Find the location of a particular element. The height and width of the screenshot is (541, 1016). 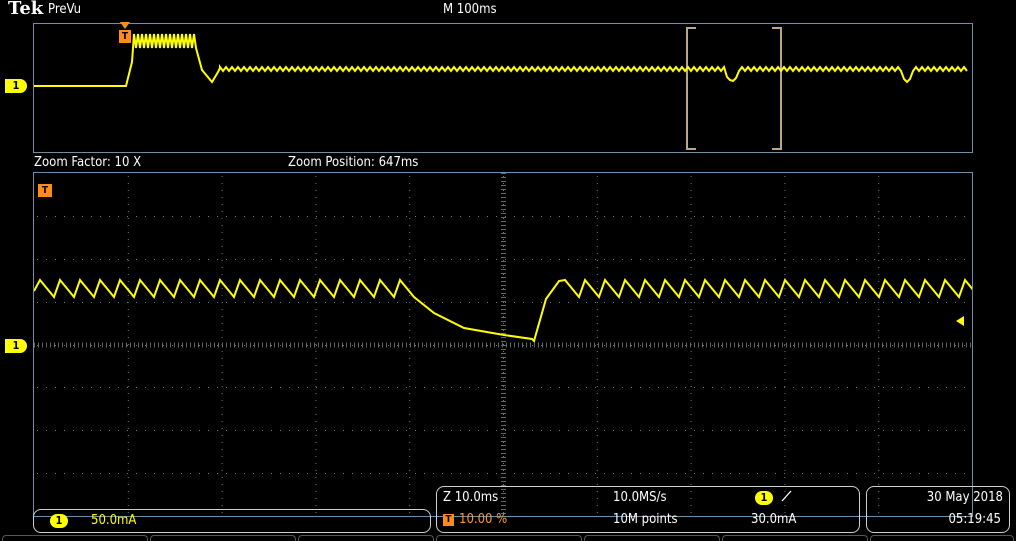

overview-ch1-marker: 1 is located at coordinates (16, 86).